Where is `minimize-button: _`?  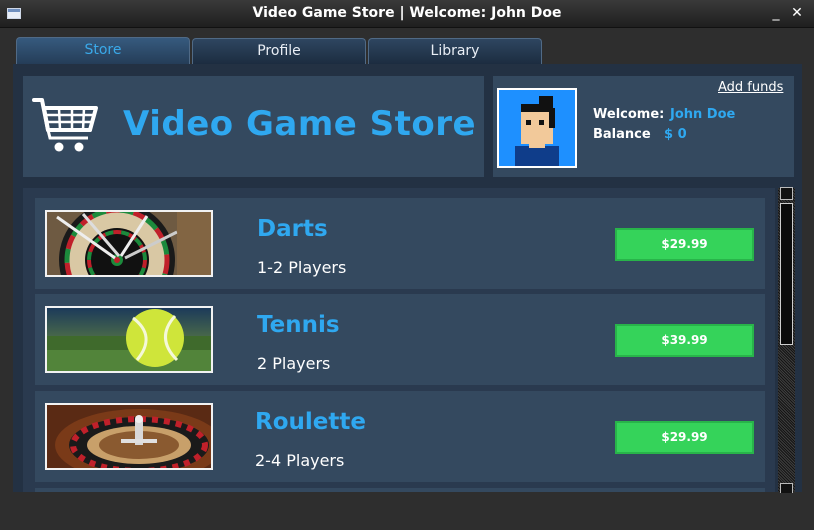 minimize-button: _ is located at coordinates (776, 13).